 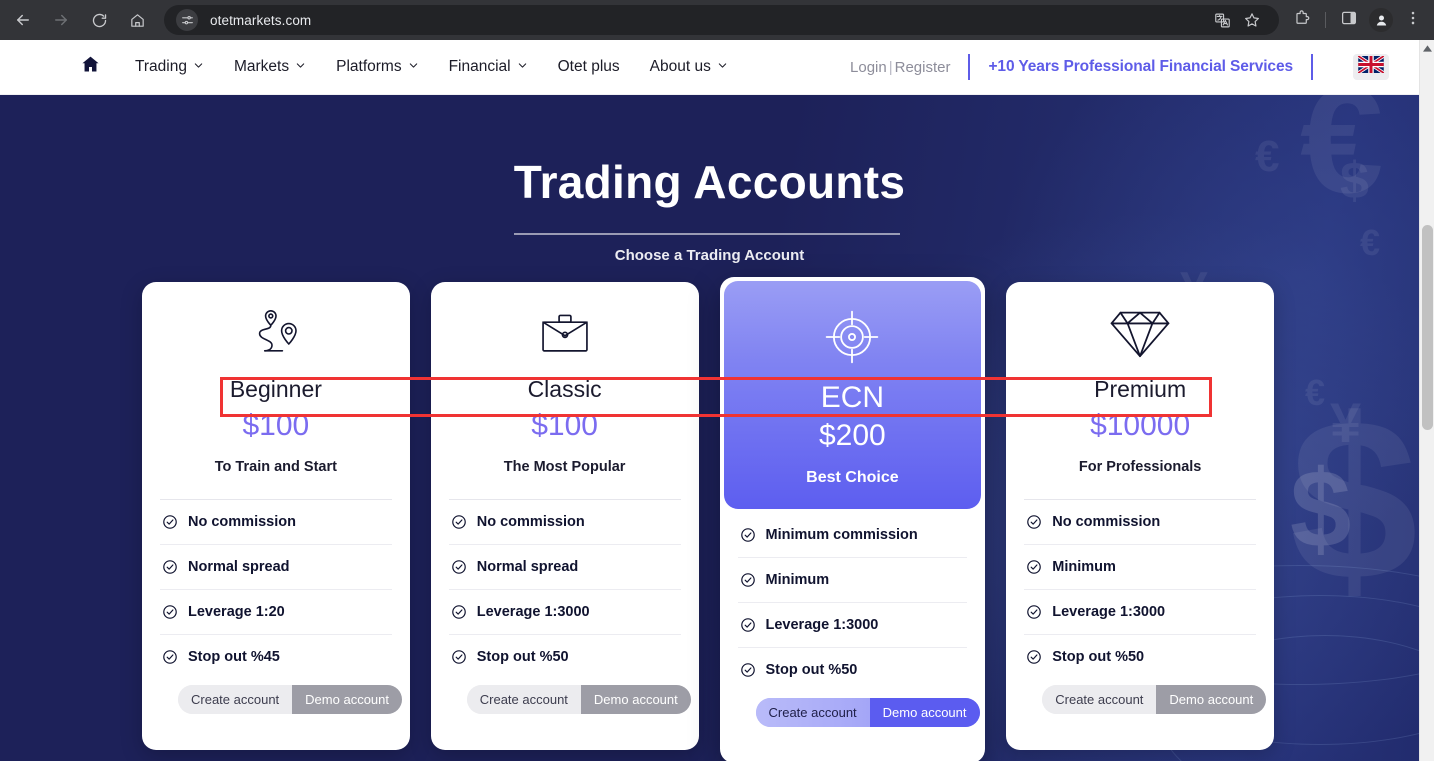 What do you see at coordinates (1222, 20) in the screenshot?
I see `translate-icon` at bounding box center [1222, 20].